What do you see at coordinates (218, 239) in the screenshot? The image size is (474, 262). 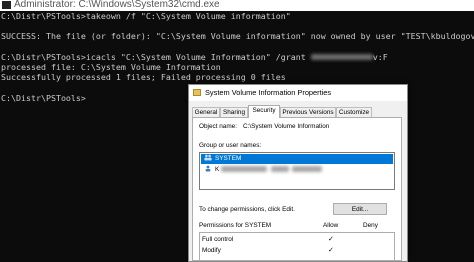 I see `permission-name: Full control` at bounding box center [218, 239].